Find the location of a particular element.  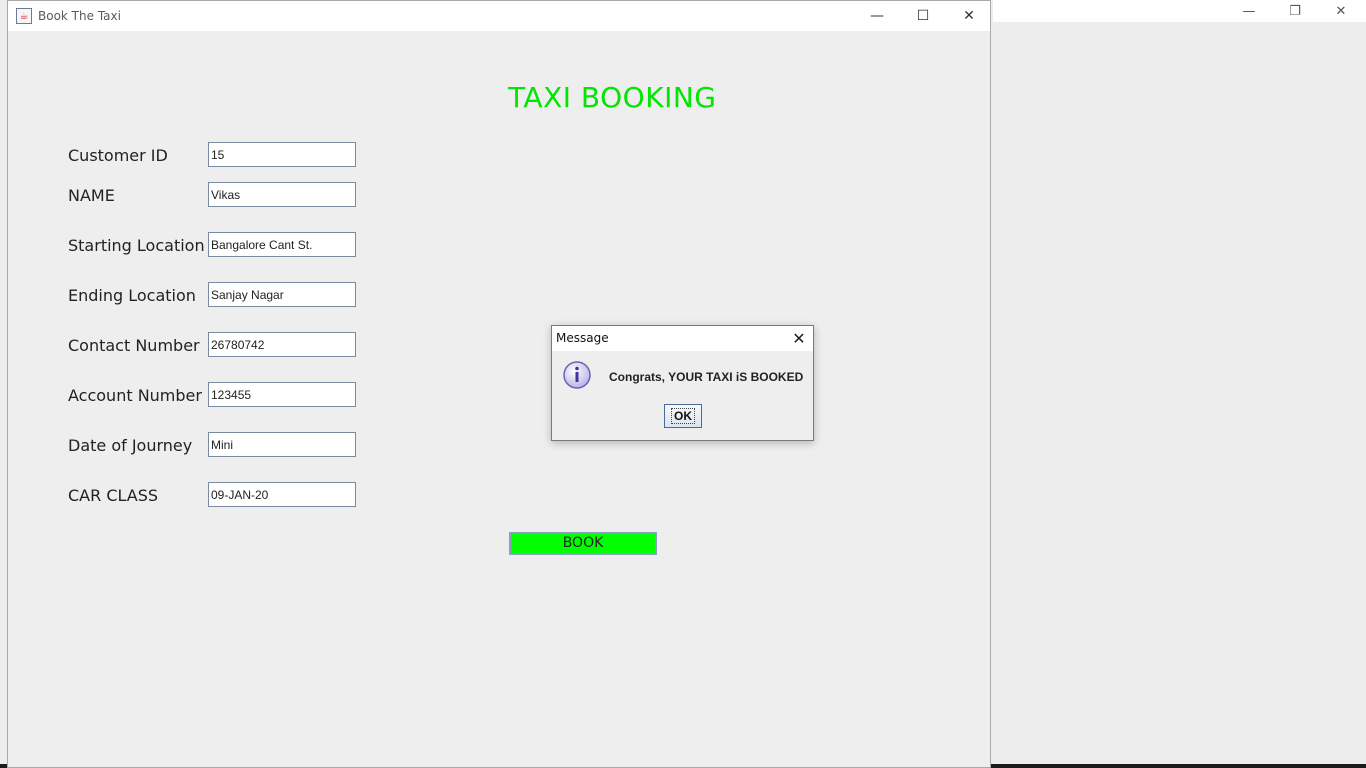

dialog-titlebar: Message ✕ is located at coordinates (682, 338).